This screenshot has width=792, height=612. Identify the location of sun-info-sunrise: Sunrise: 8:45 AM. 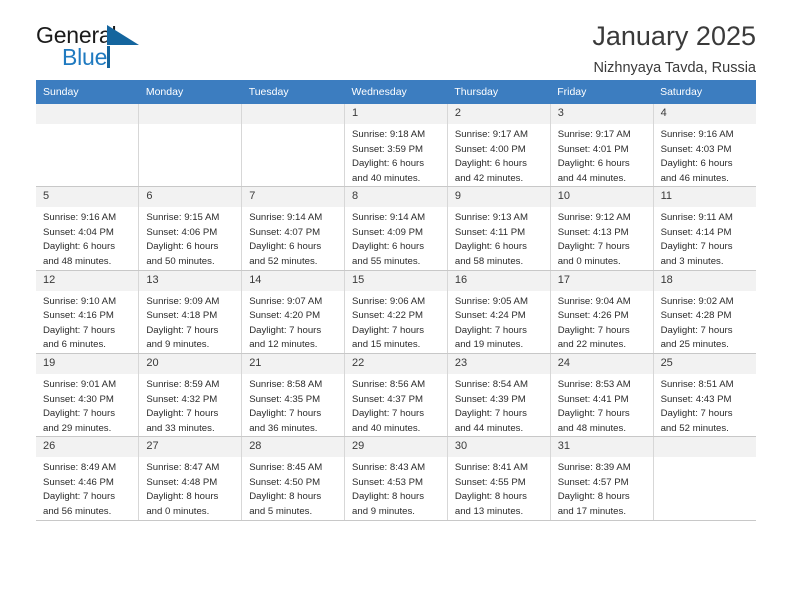
(286, 468).